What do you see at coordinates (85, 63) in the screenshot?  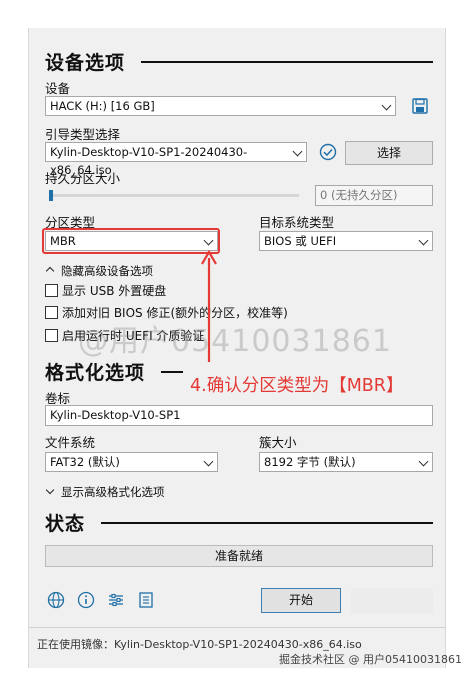 I see `device-options-title: 设备选项` at bounding box center [85, 63].